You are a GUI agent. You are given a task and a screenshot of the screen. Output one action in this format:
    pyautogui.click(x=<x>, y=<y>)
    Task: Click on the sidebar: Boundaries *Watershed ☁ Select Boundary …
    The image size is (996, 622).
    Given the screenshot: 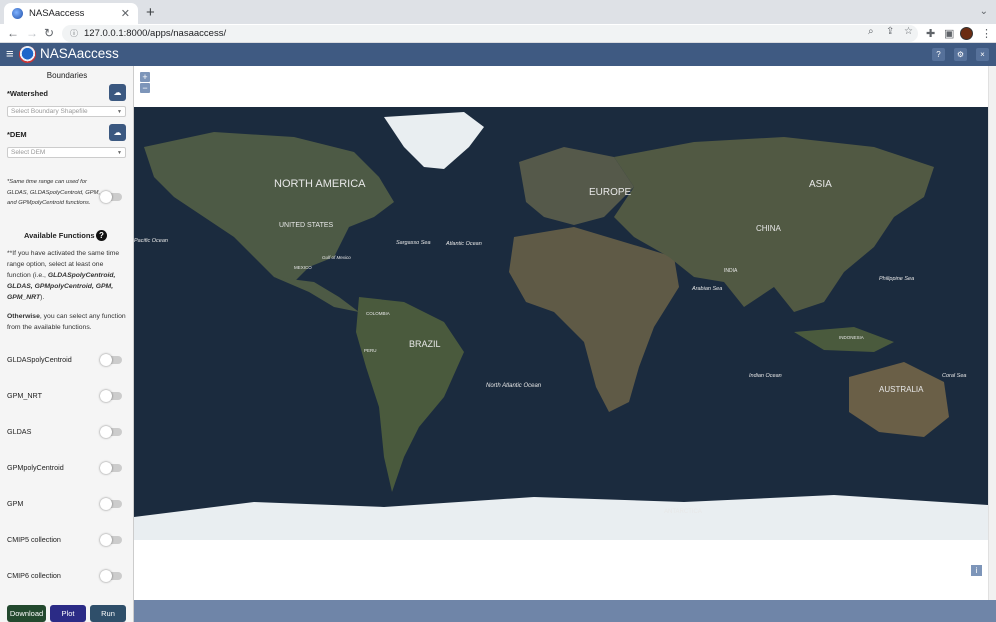 What is the action you would take?
    pyautogui.click(x=67, y=344)
    